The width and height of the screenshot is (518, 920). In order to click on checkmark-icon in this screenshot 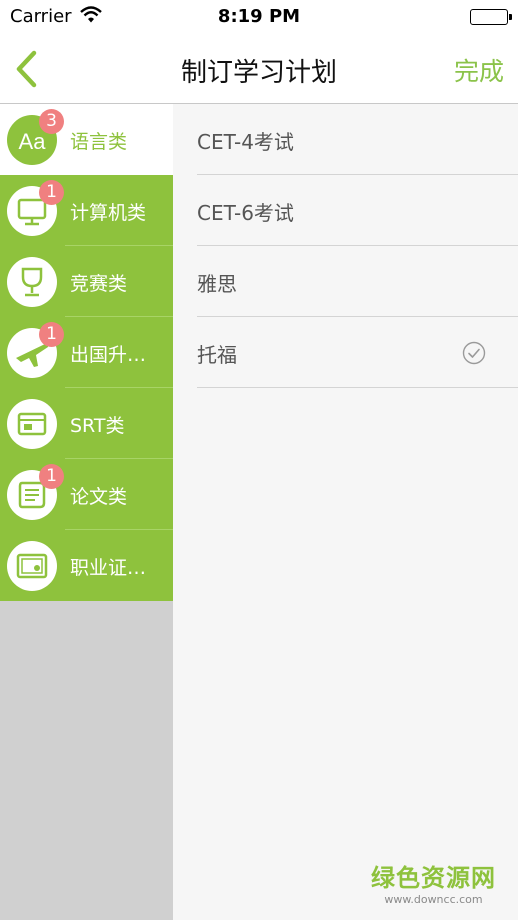, I will do `click(474, 353)`.